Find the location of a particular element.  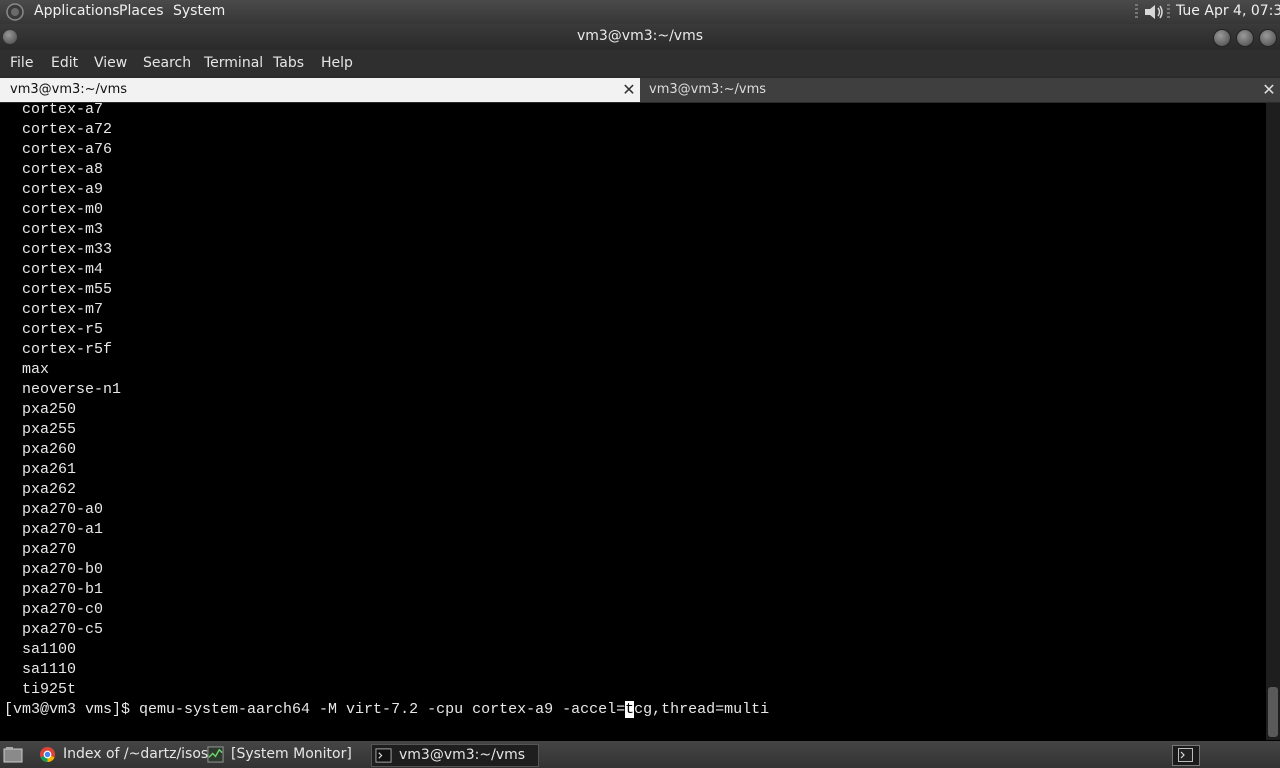

chrome-icon is located at coordinates (47, 754).